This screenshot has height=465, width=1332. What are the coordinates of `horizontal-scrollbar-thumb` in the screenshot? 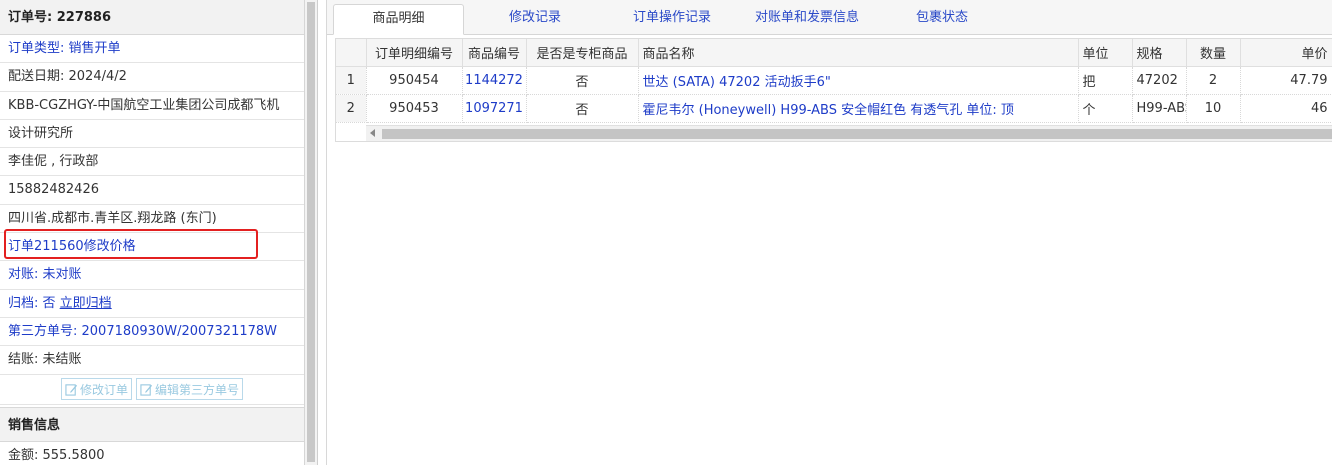 It's located at (857, 134).